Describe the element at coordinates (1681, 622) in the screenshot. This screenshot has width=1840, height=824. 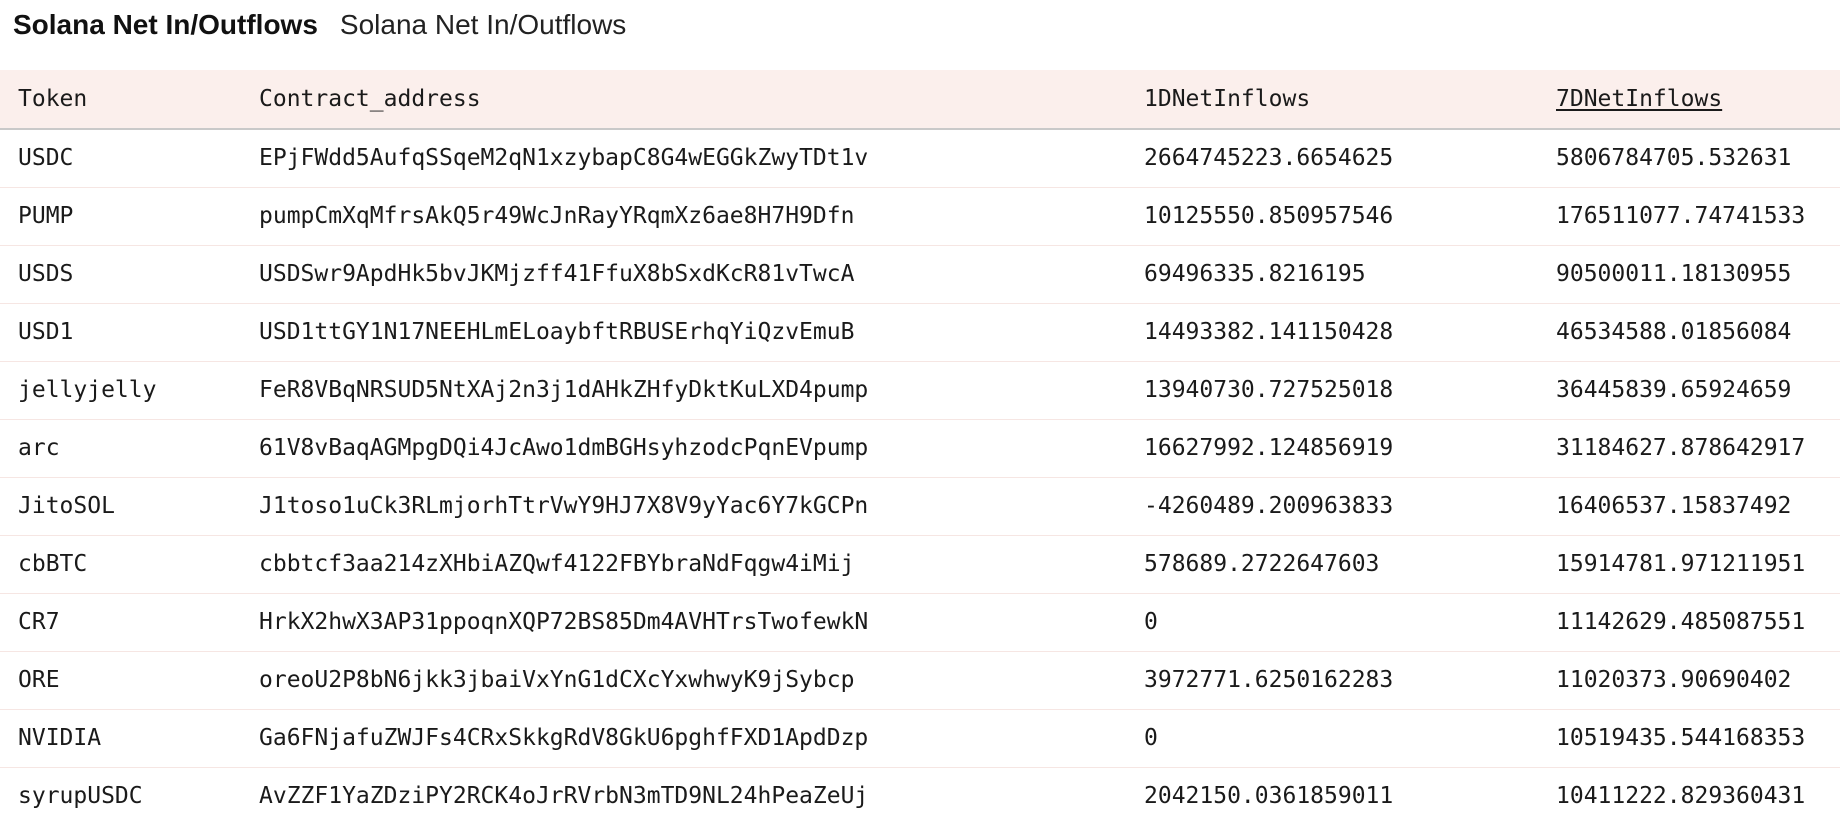
I see `cell-7d-net-inflows: 11142629.485087551` at that location.